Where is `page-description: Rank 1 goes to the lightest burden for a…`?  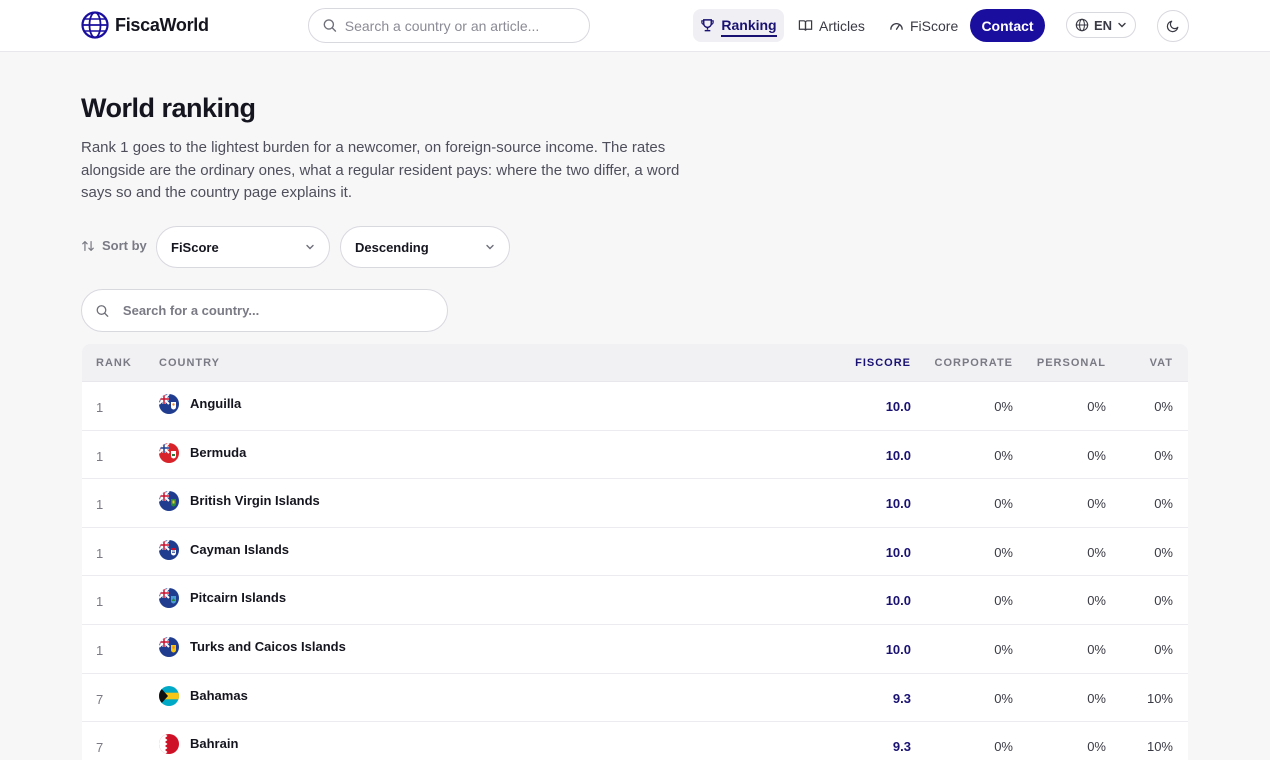 page-description: Rank 1 goes to the lightest burden for a… is located at coordinates (380, 170).